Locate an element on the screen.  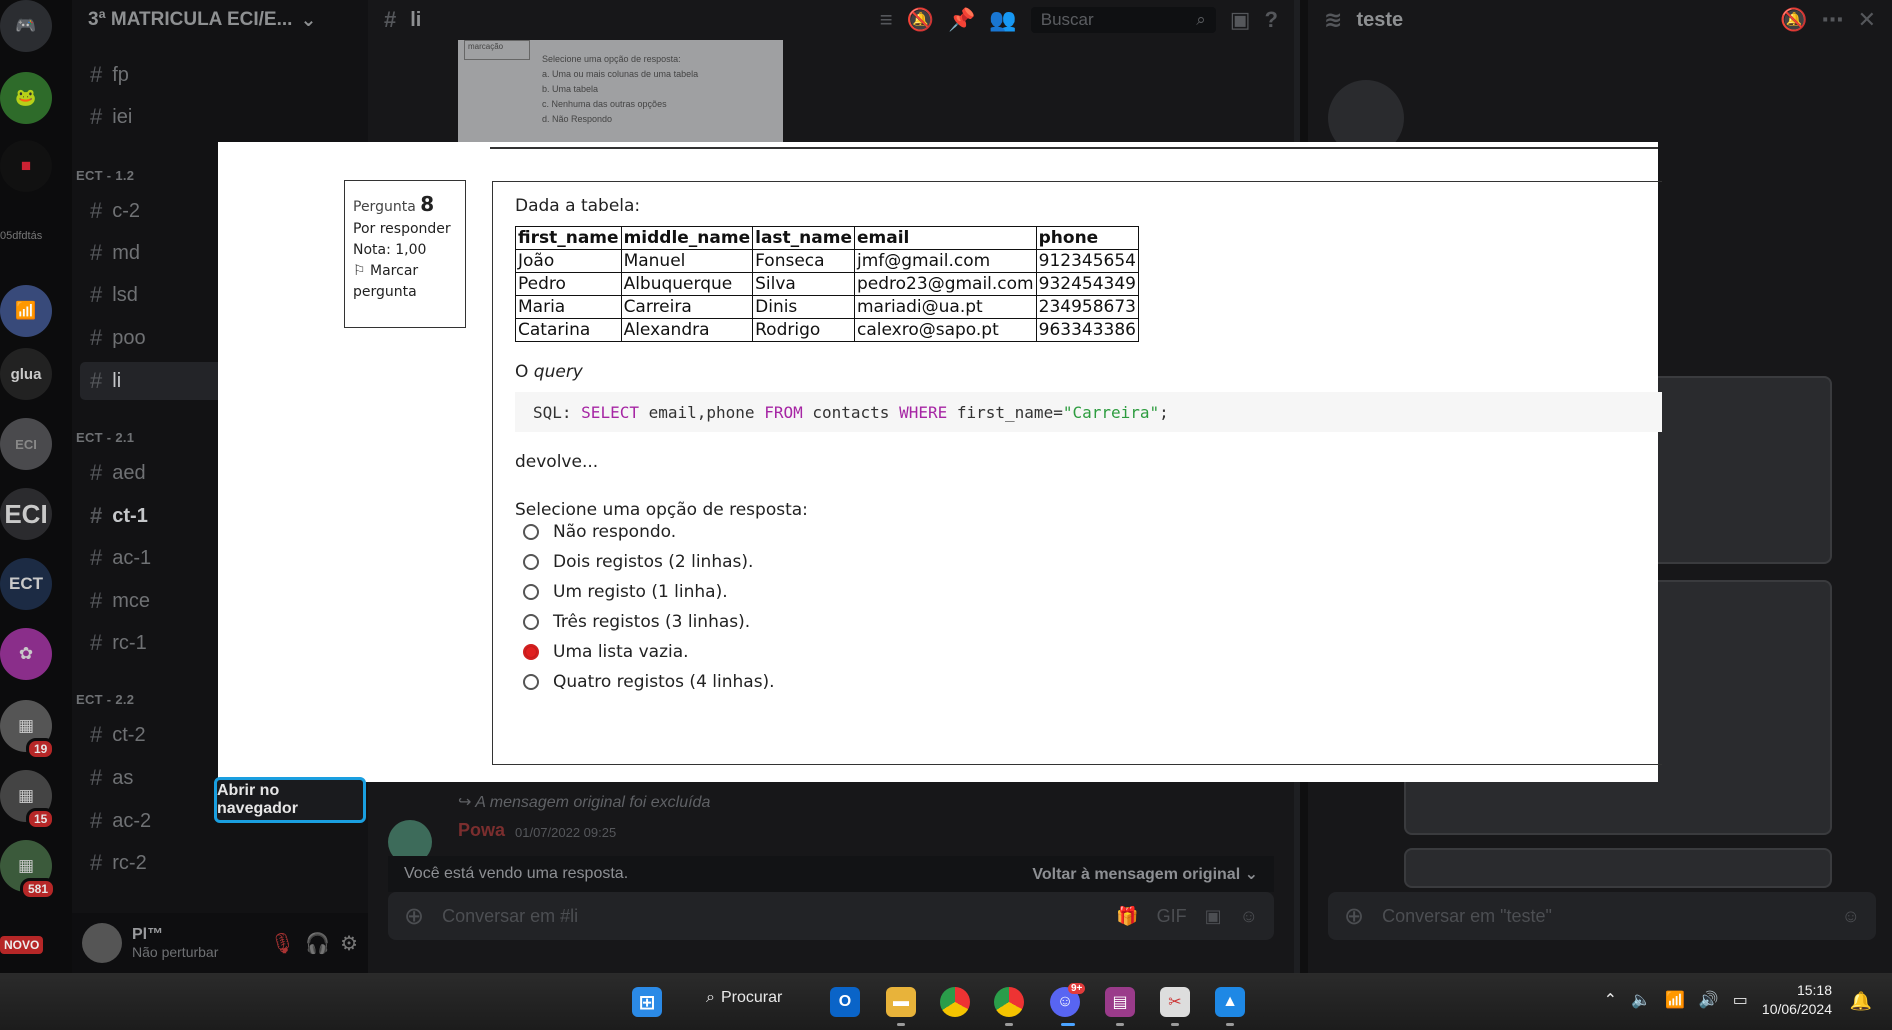
server-header: 3ª MATRICULA ECI/E... ⌄ is located at coordinates (220, 20).